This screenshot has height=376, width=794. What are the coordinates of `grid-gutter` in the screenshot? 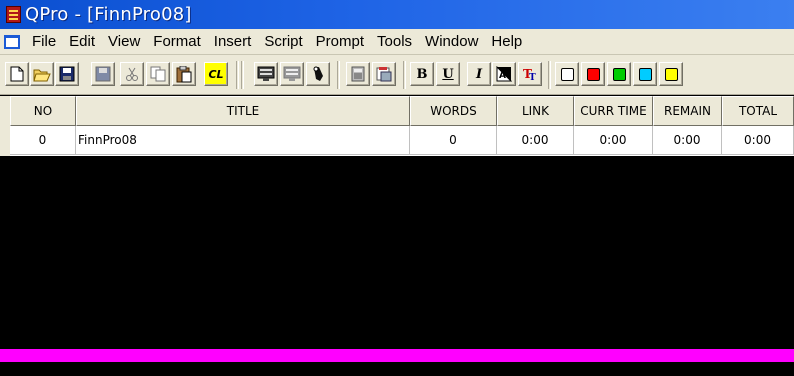 It's located at (5, 126).